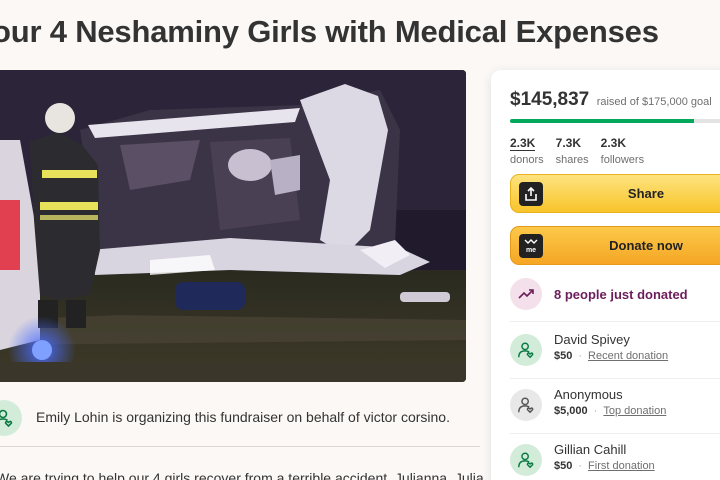  I want to click on progress-fill, so click(602, 121).